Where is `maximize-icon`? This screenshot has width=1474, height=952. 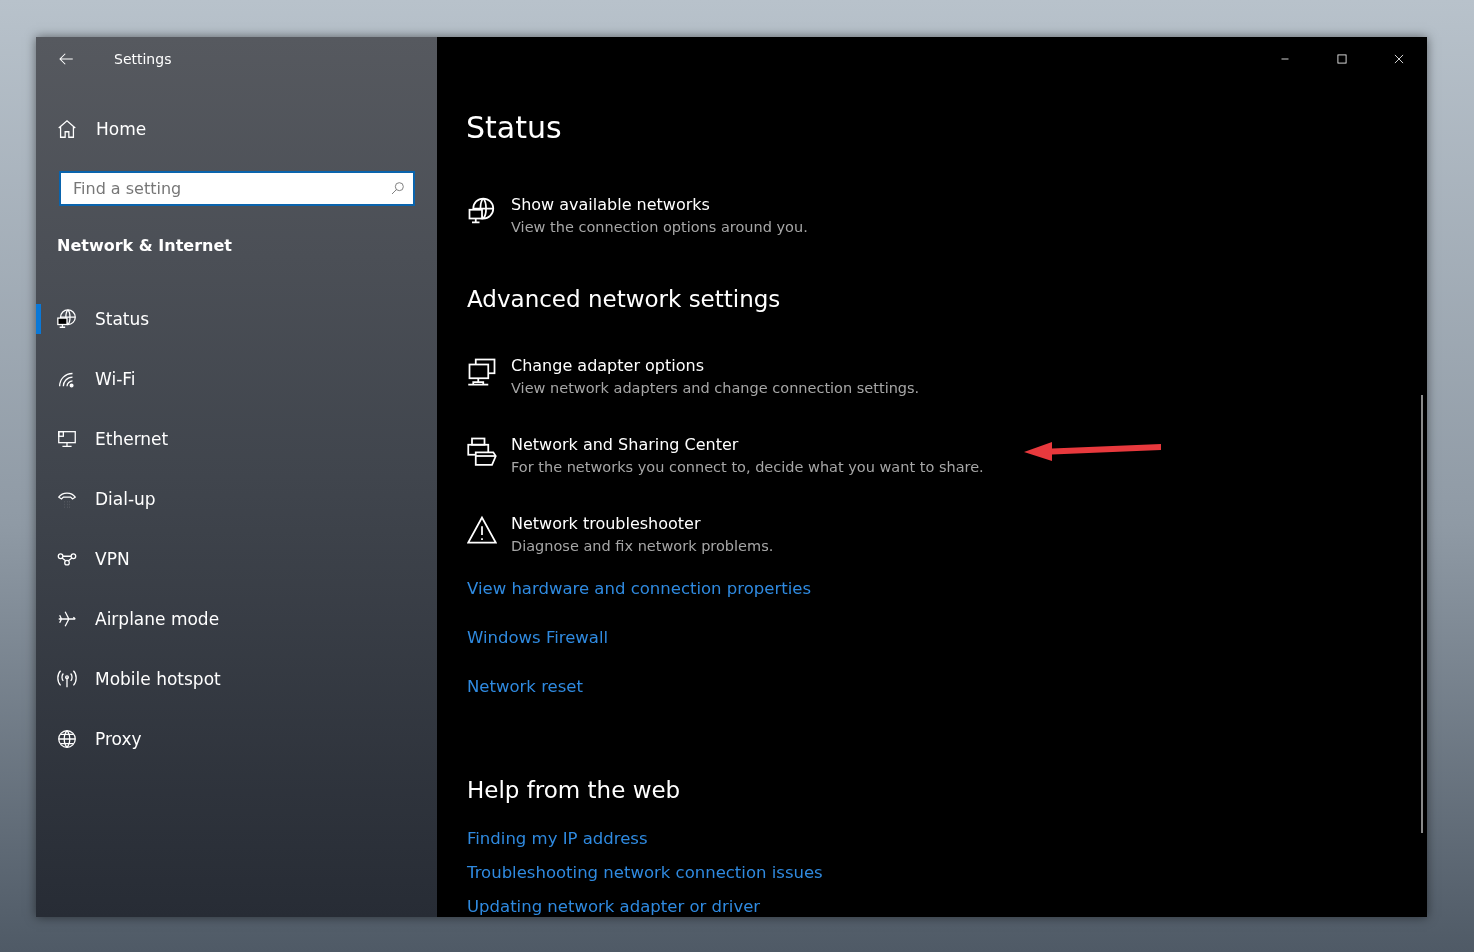 maximize-icon is located at coordinates (1341, 59).